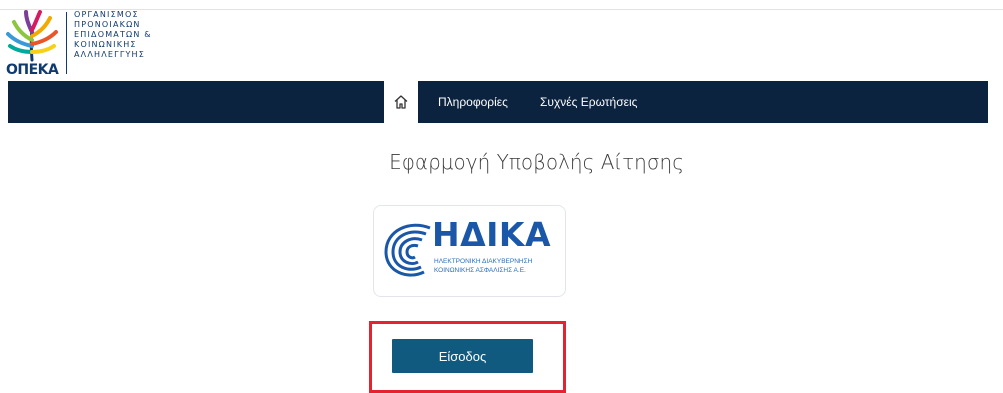 The height and width of the screenshot is (393, 1003). Describe the element at coordinates (483, 261) in the screenshot. I see `idika-subtitle-line: ΗΛΕΚΤΡΟΝΙΚΗ ΔΙΑΚΥΒΕΡΝΗΣΗ` at that location.